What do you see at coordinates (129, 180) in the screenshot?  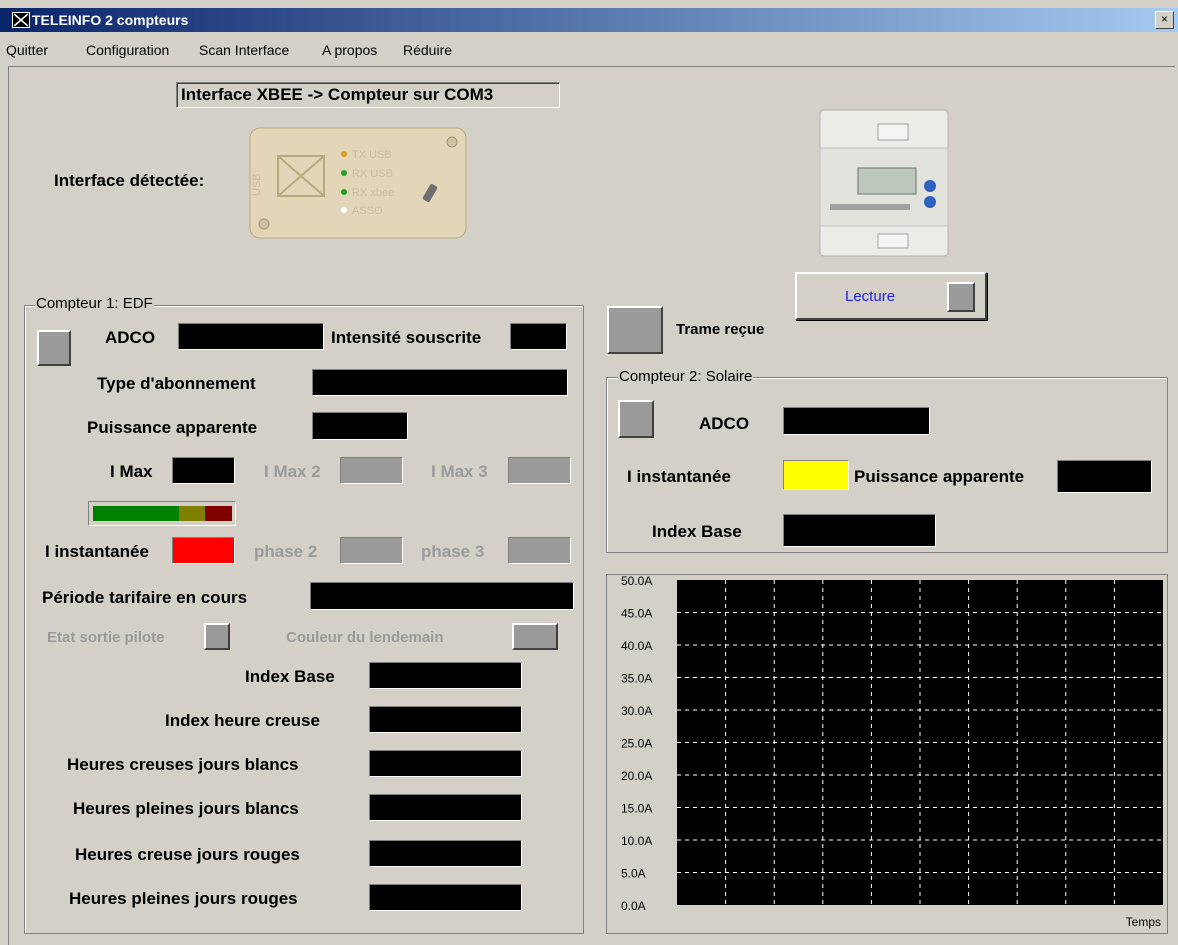 I see `interface-detected-label: Interface détectée:` at bounding box center [129, 180].